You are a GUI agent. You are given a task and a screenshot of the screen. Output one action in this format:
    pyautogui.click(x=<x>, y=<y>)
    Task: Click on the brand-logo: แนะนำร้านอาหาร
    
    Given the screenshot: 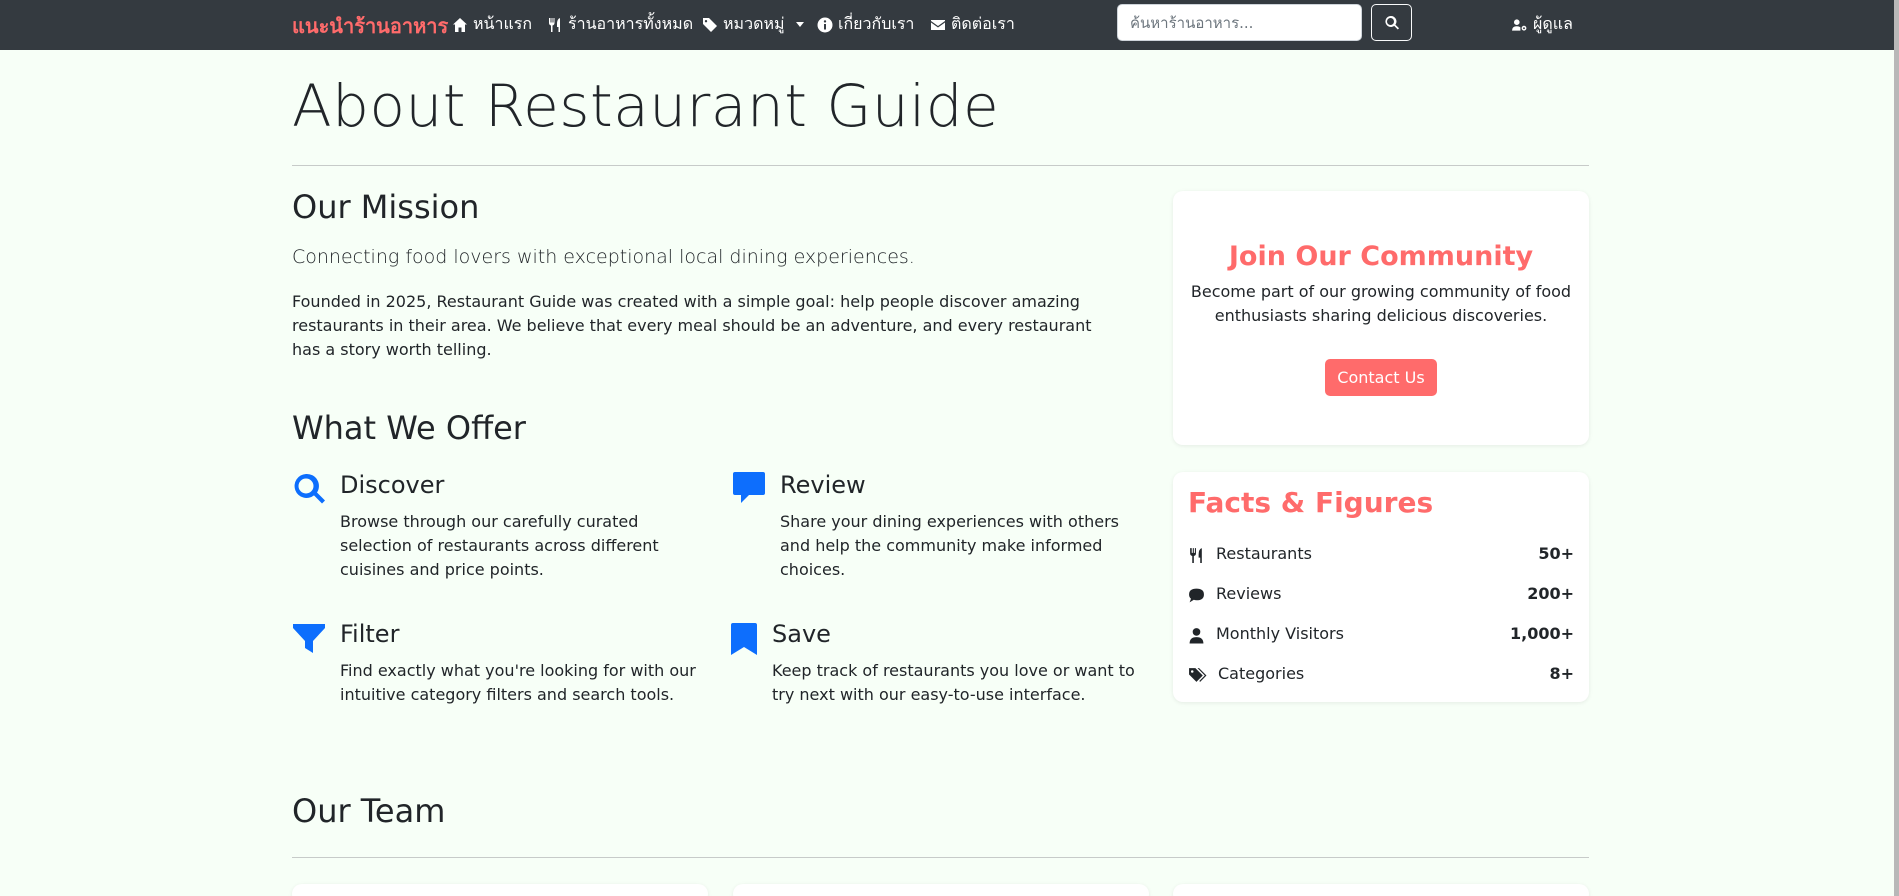 What is the action you would take?
    pyautogui.click(x=370, y=26)
    